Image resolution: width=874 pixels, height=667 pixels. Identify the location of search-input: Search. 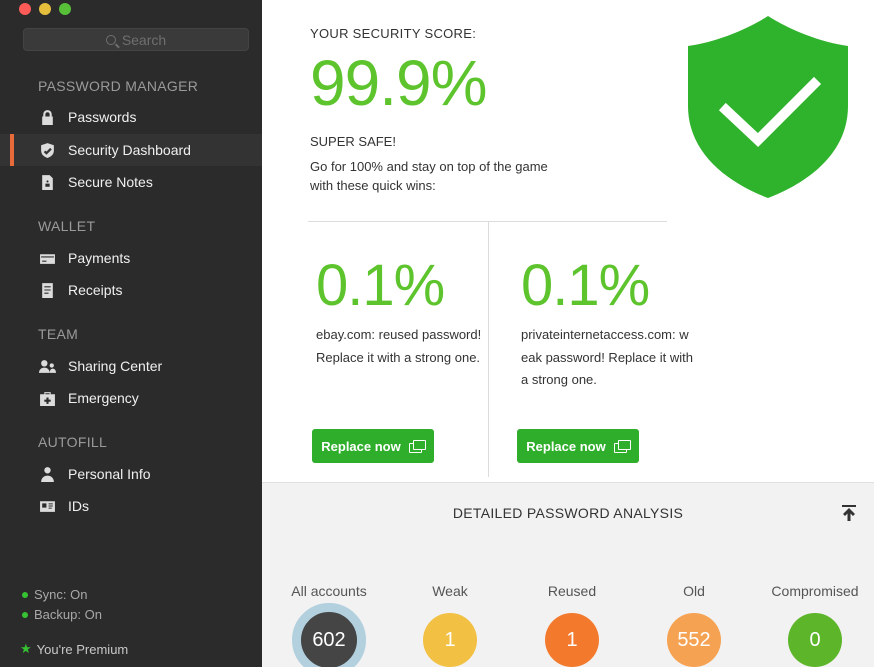
(136, 39).